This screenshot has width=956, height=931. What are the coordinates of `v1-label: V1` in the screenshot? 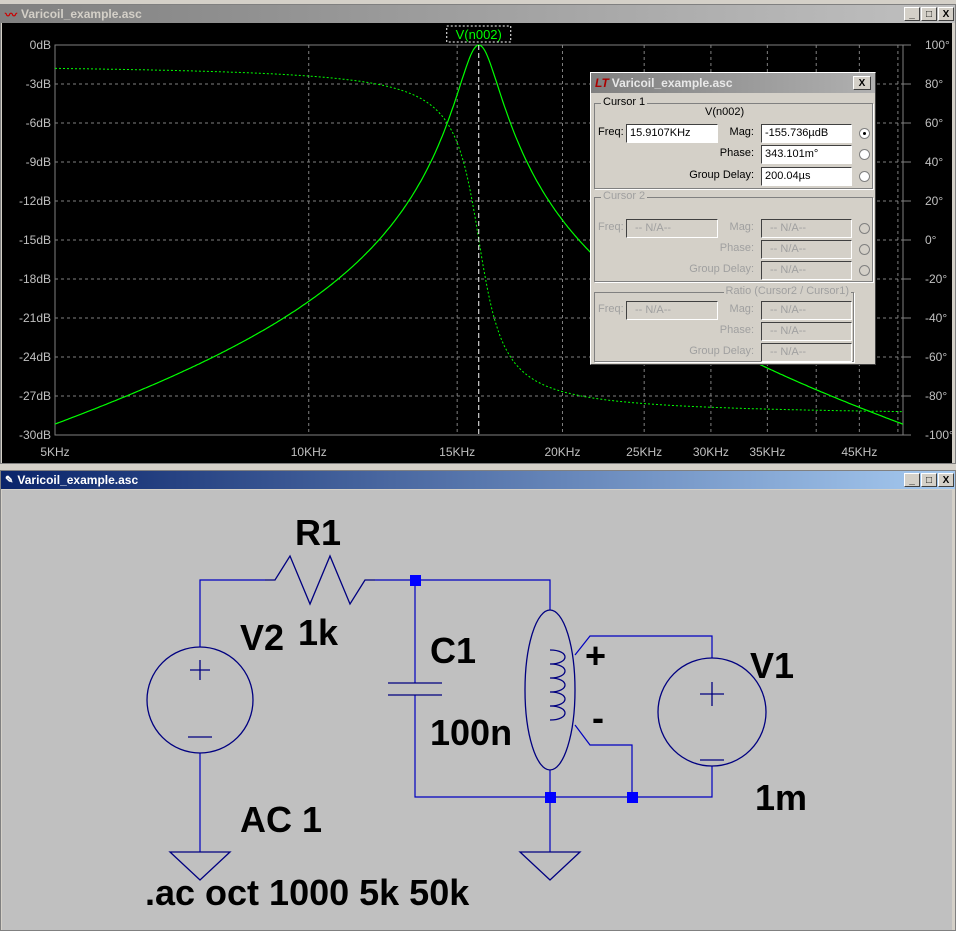 It's located at (772, 665).